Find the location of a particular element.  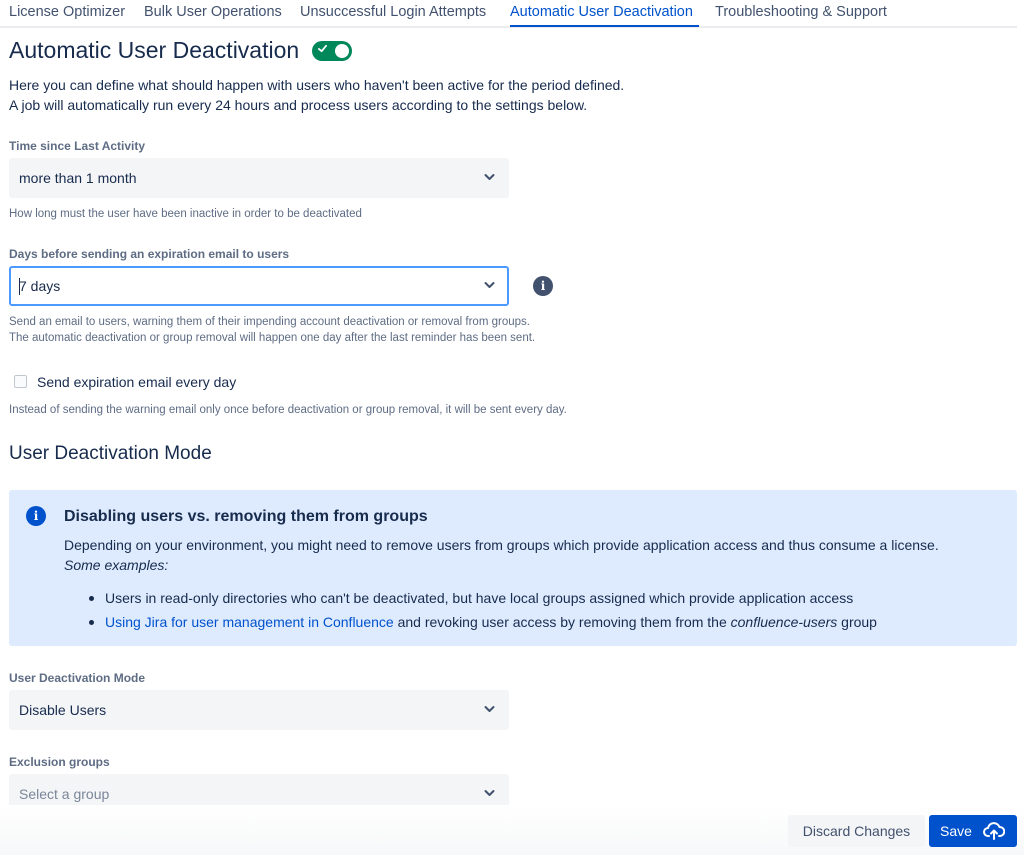

save-button-label: Save is located at coordinates (956, 831).